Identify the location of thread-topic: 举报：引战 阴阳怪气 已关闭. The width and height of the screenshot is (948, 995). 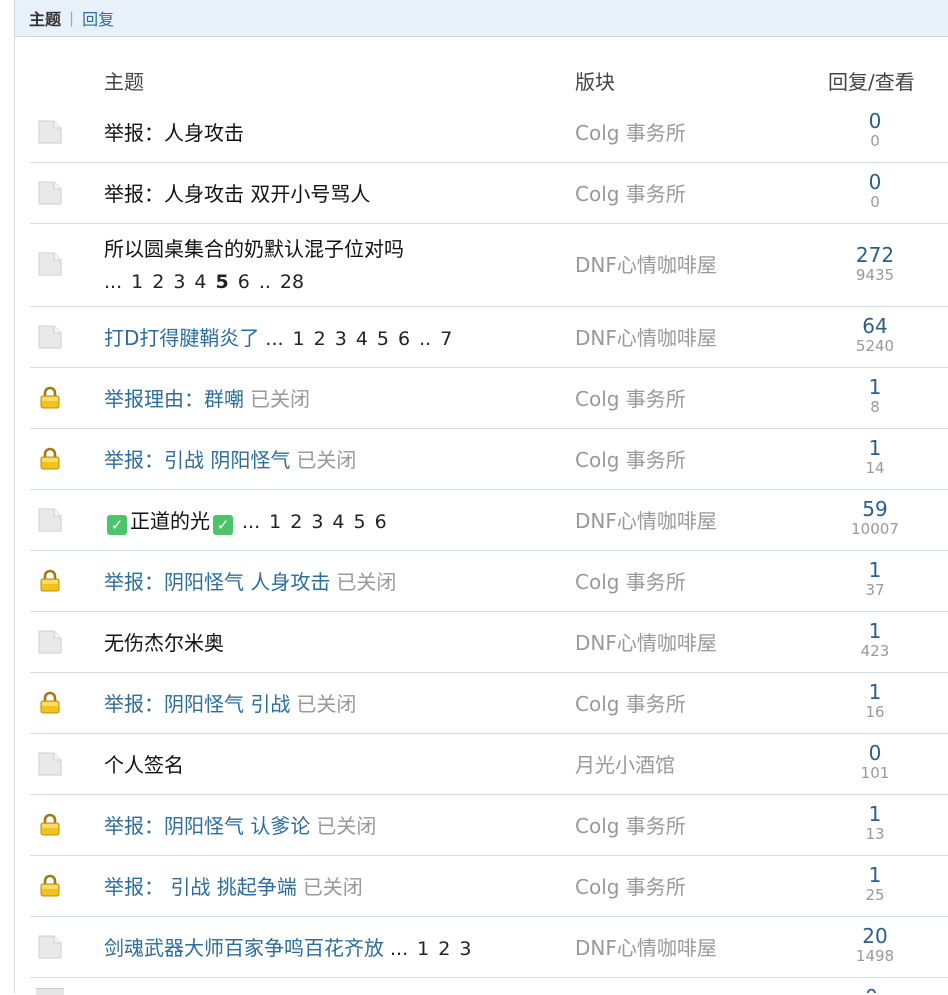
(230, 460).